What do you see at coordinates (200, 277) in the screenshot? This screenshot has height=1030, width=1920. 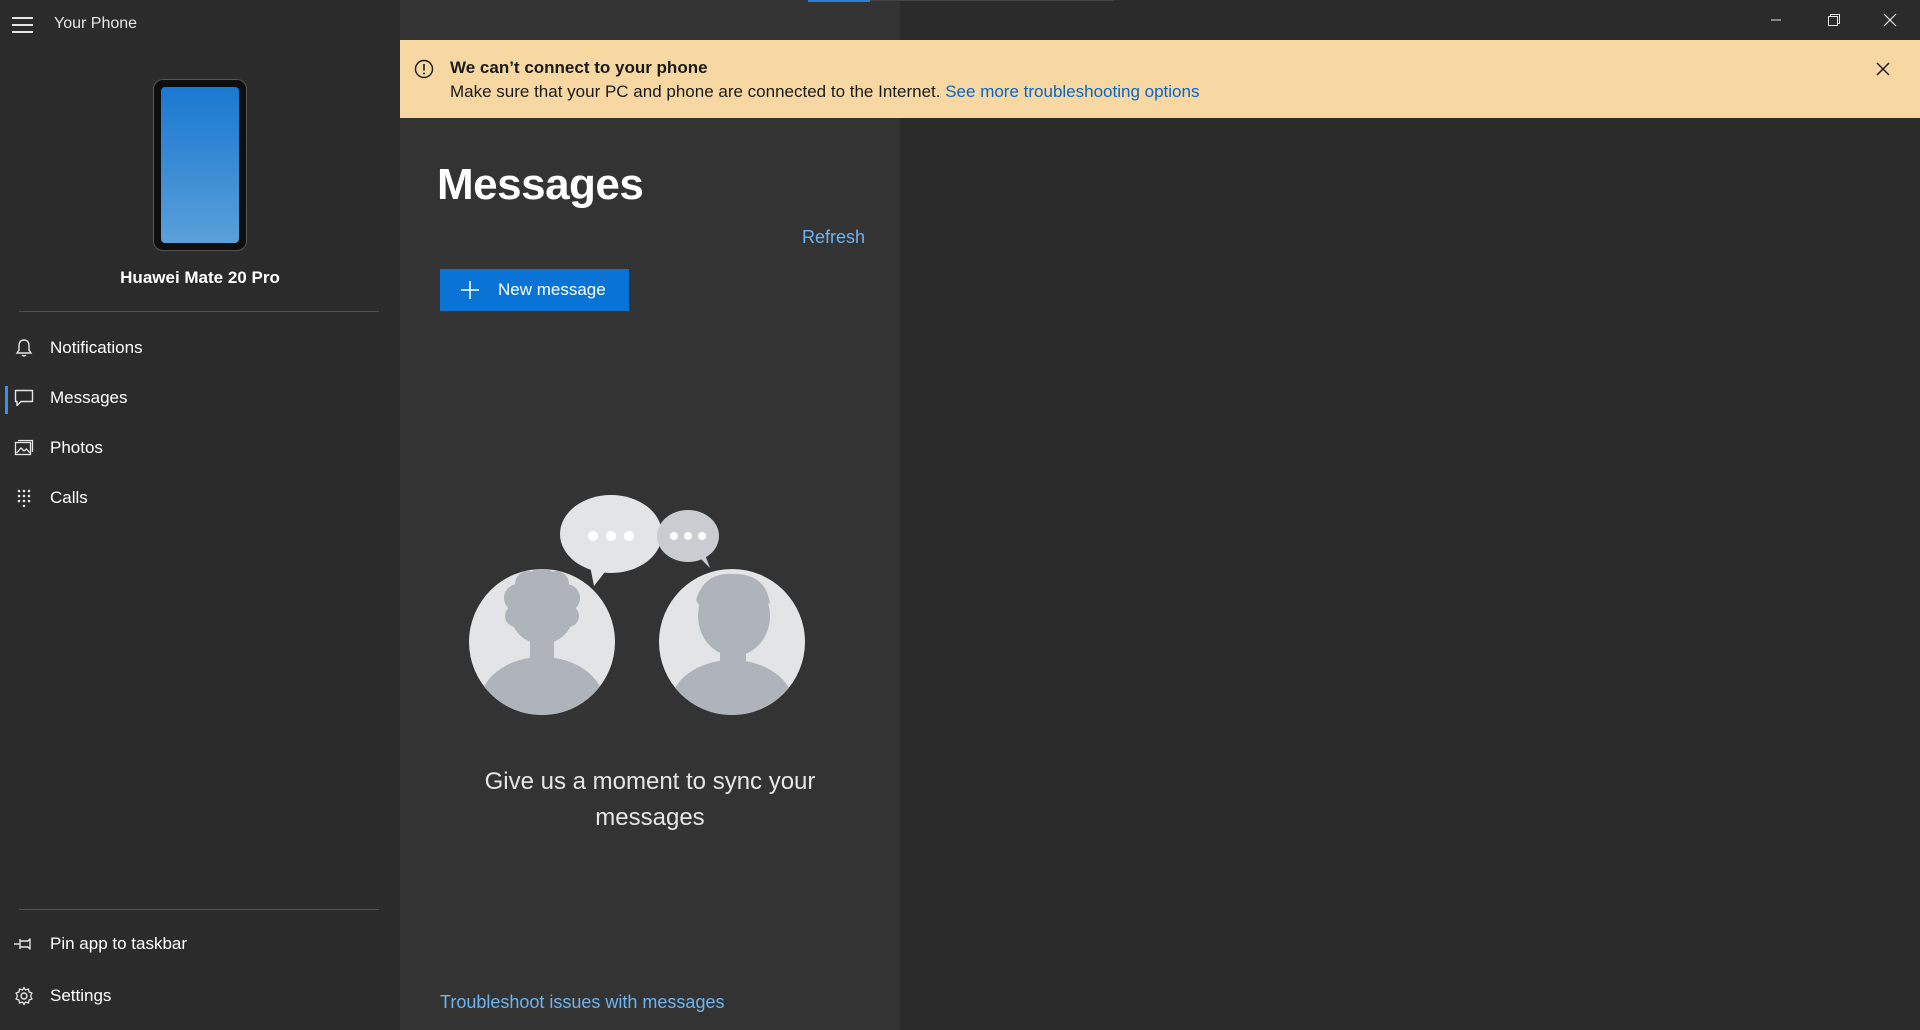 I see `device-name: Huawei Mate 20 Pro` at bounding box center [200, 277].